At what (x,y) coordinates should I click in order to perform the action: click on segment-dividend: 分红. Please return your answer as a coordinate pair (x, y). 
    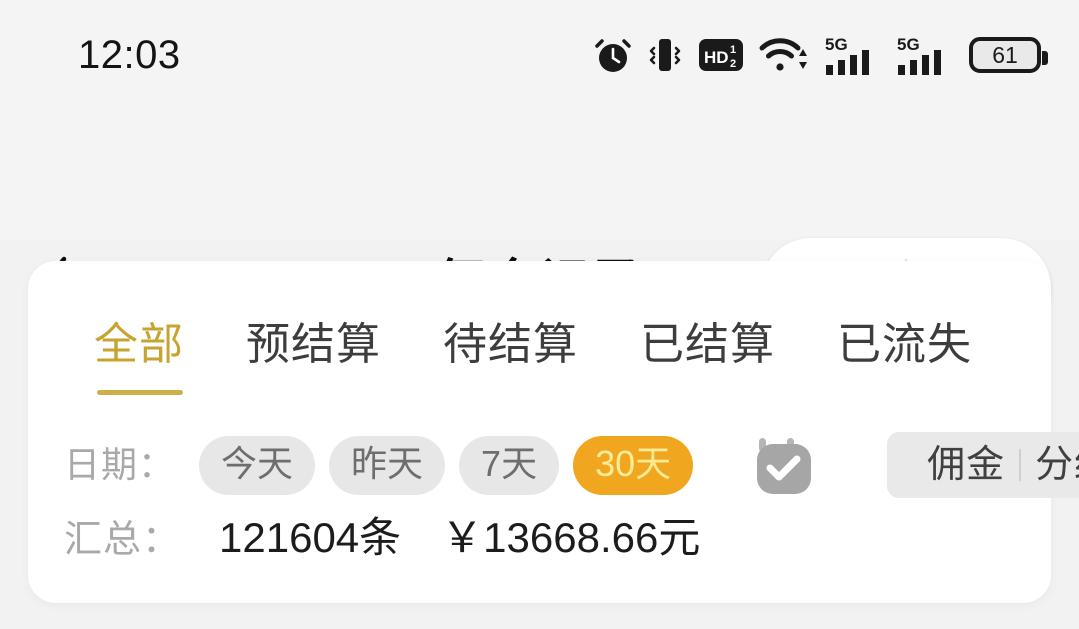
    Looking at the image, I should click on (1050, 465).